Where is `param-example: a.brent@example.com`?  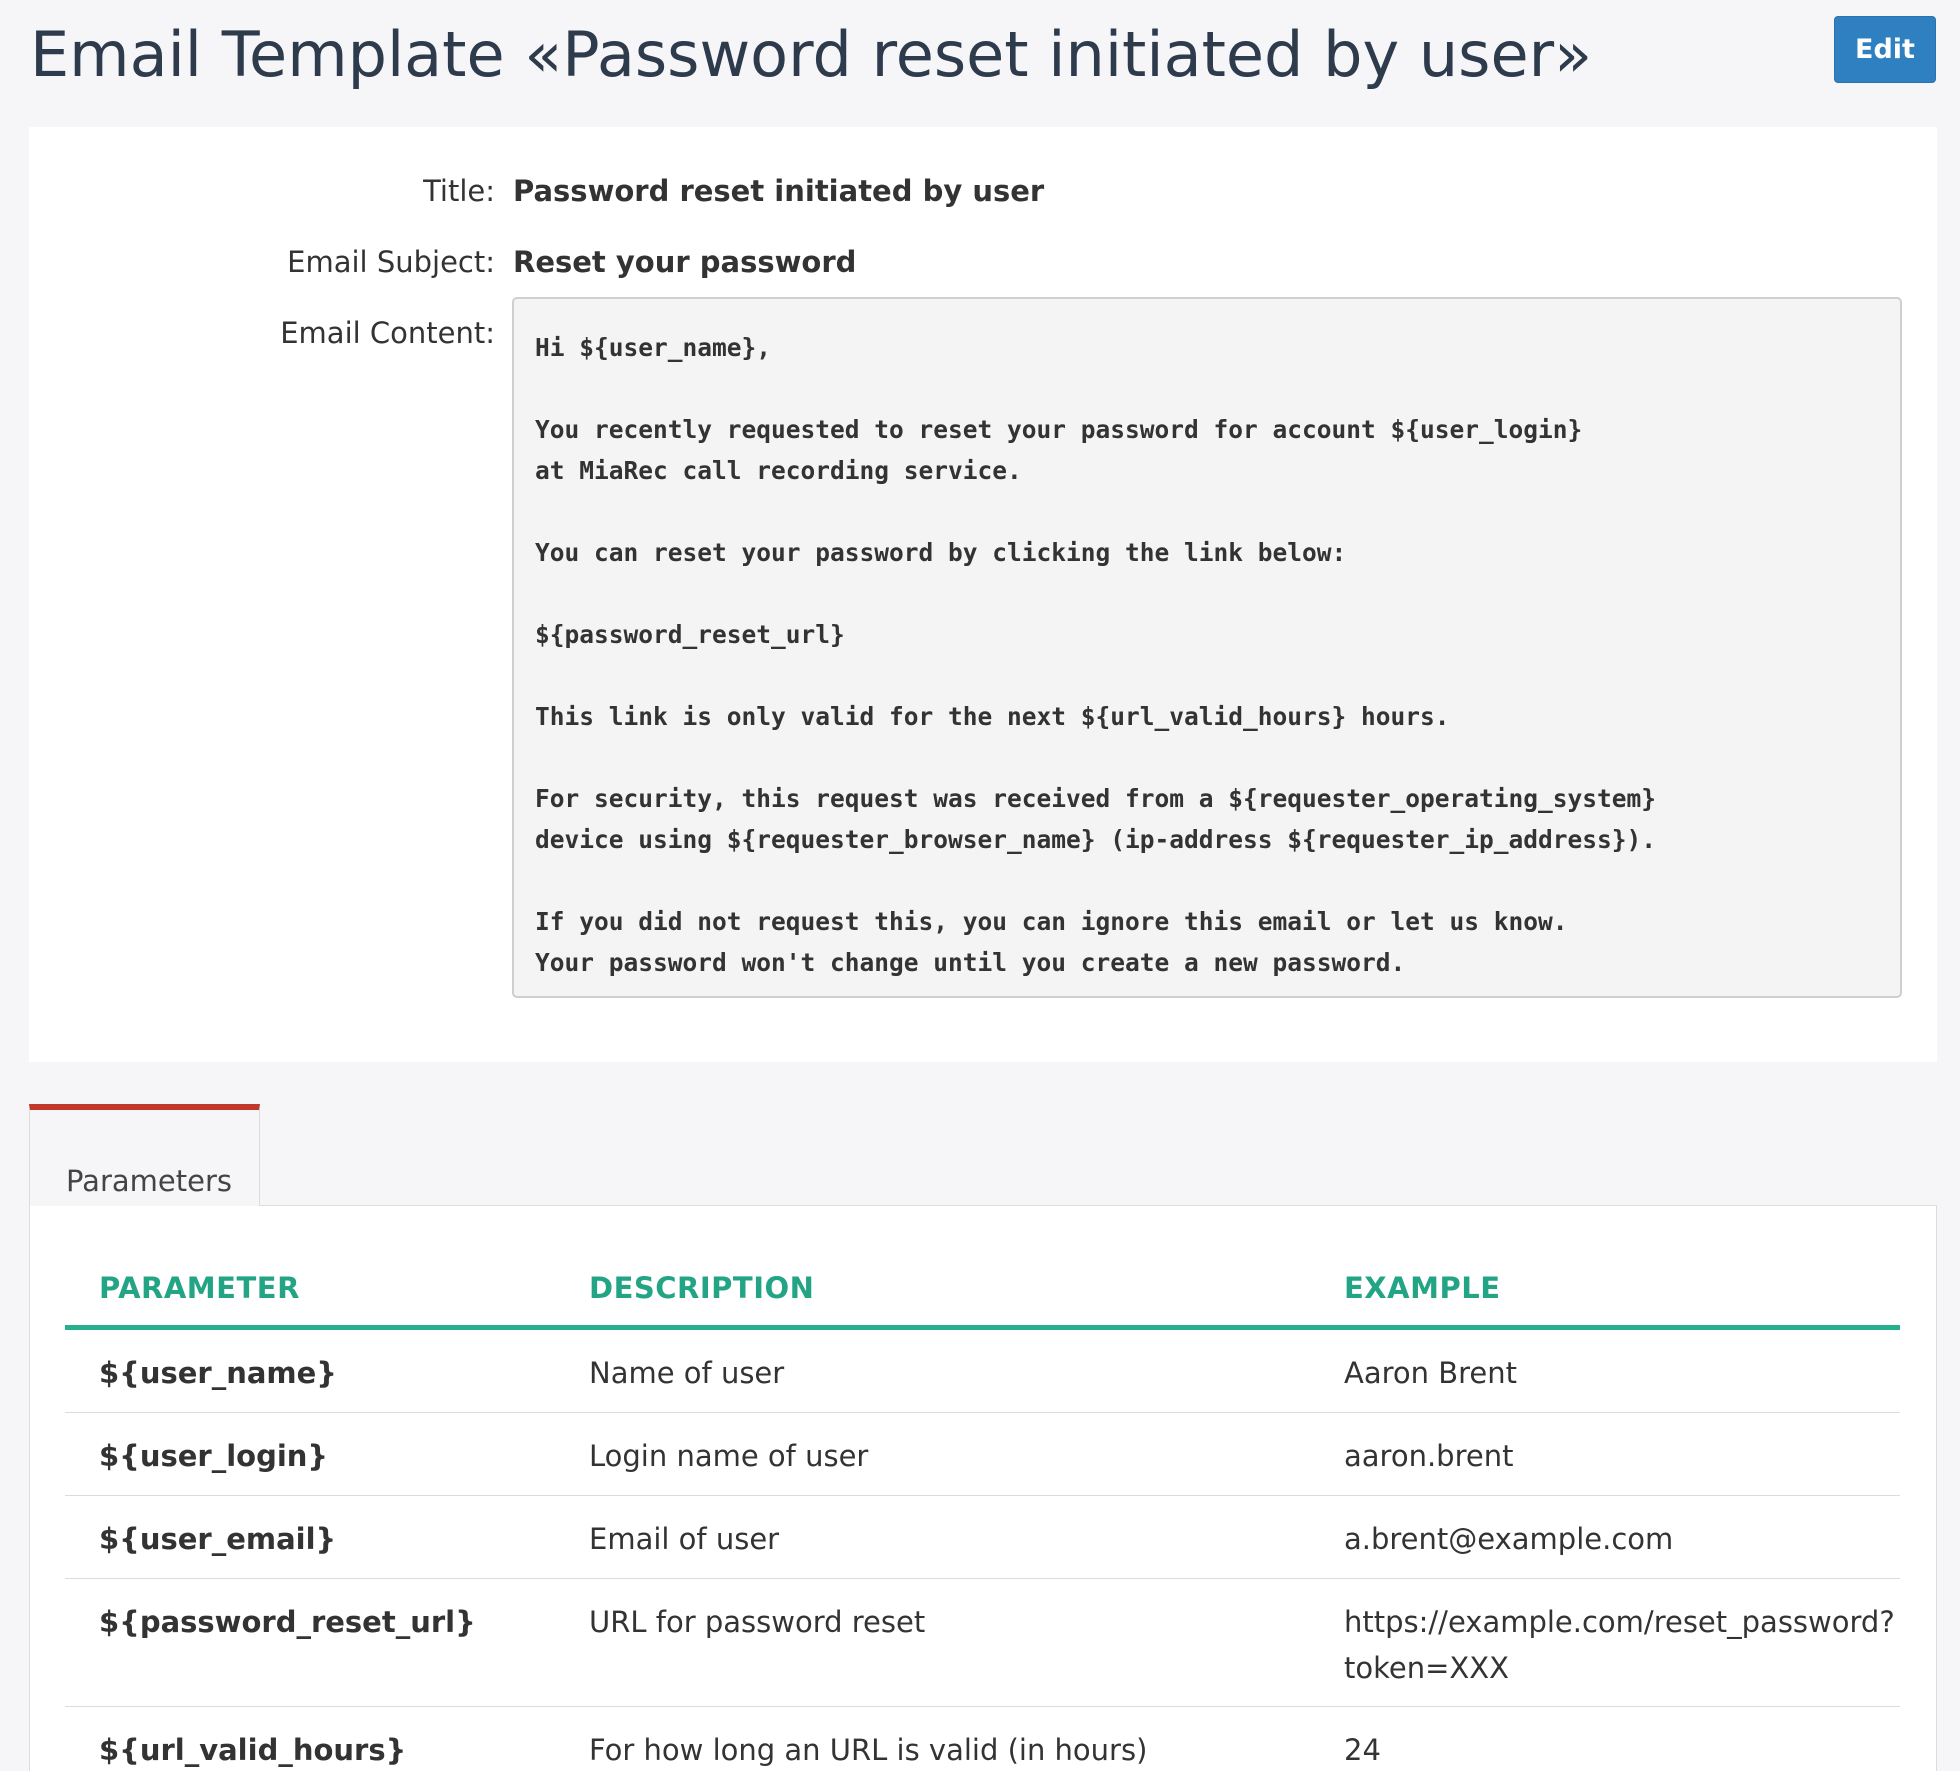 param-example: a.brent@example.com is located at coordinates (1509, 1539).